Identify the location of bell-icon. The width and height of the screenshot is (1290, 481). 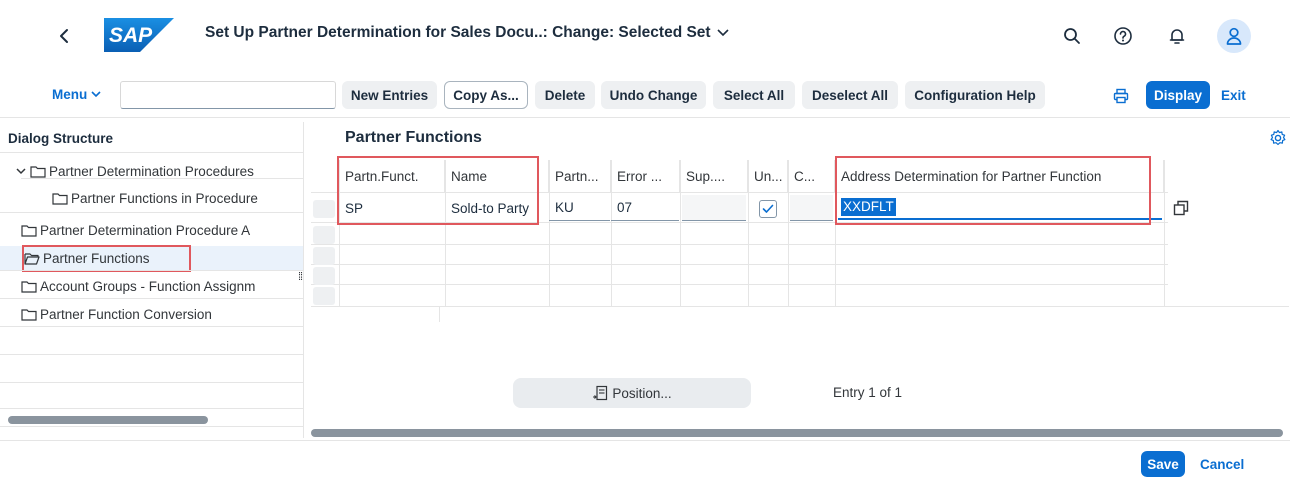
(1177, 36).